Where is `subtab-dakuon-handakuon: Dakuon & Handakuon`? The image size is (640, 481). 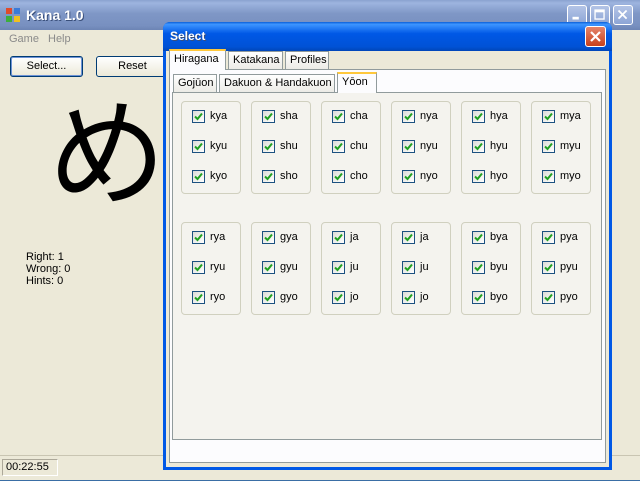
subtab-dakuon-handakuon: Dakuon & Handakuon is located at coordinates (277, 83).